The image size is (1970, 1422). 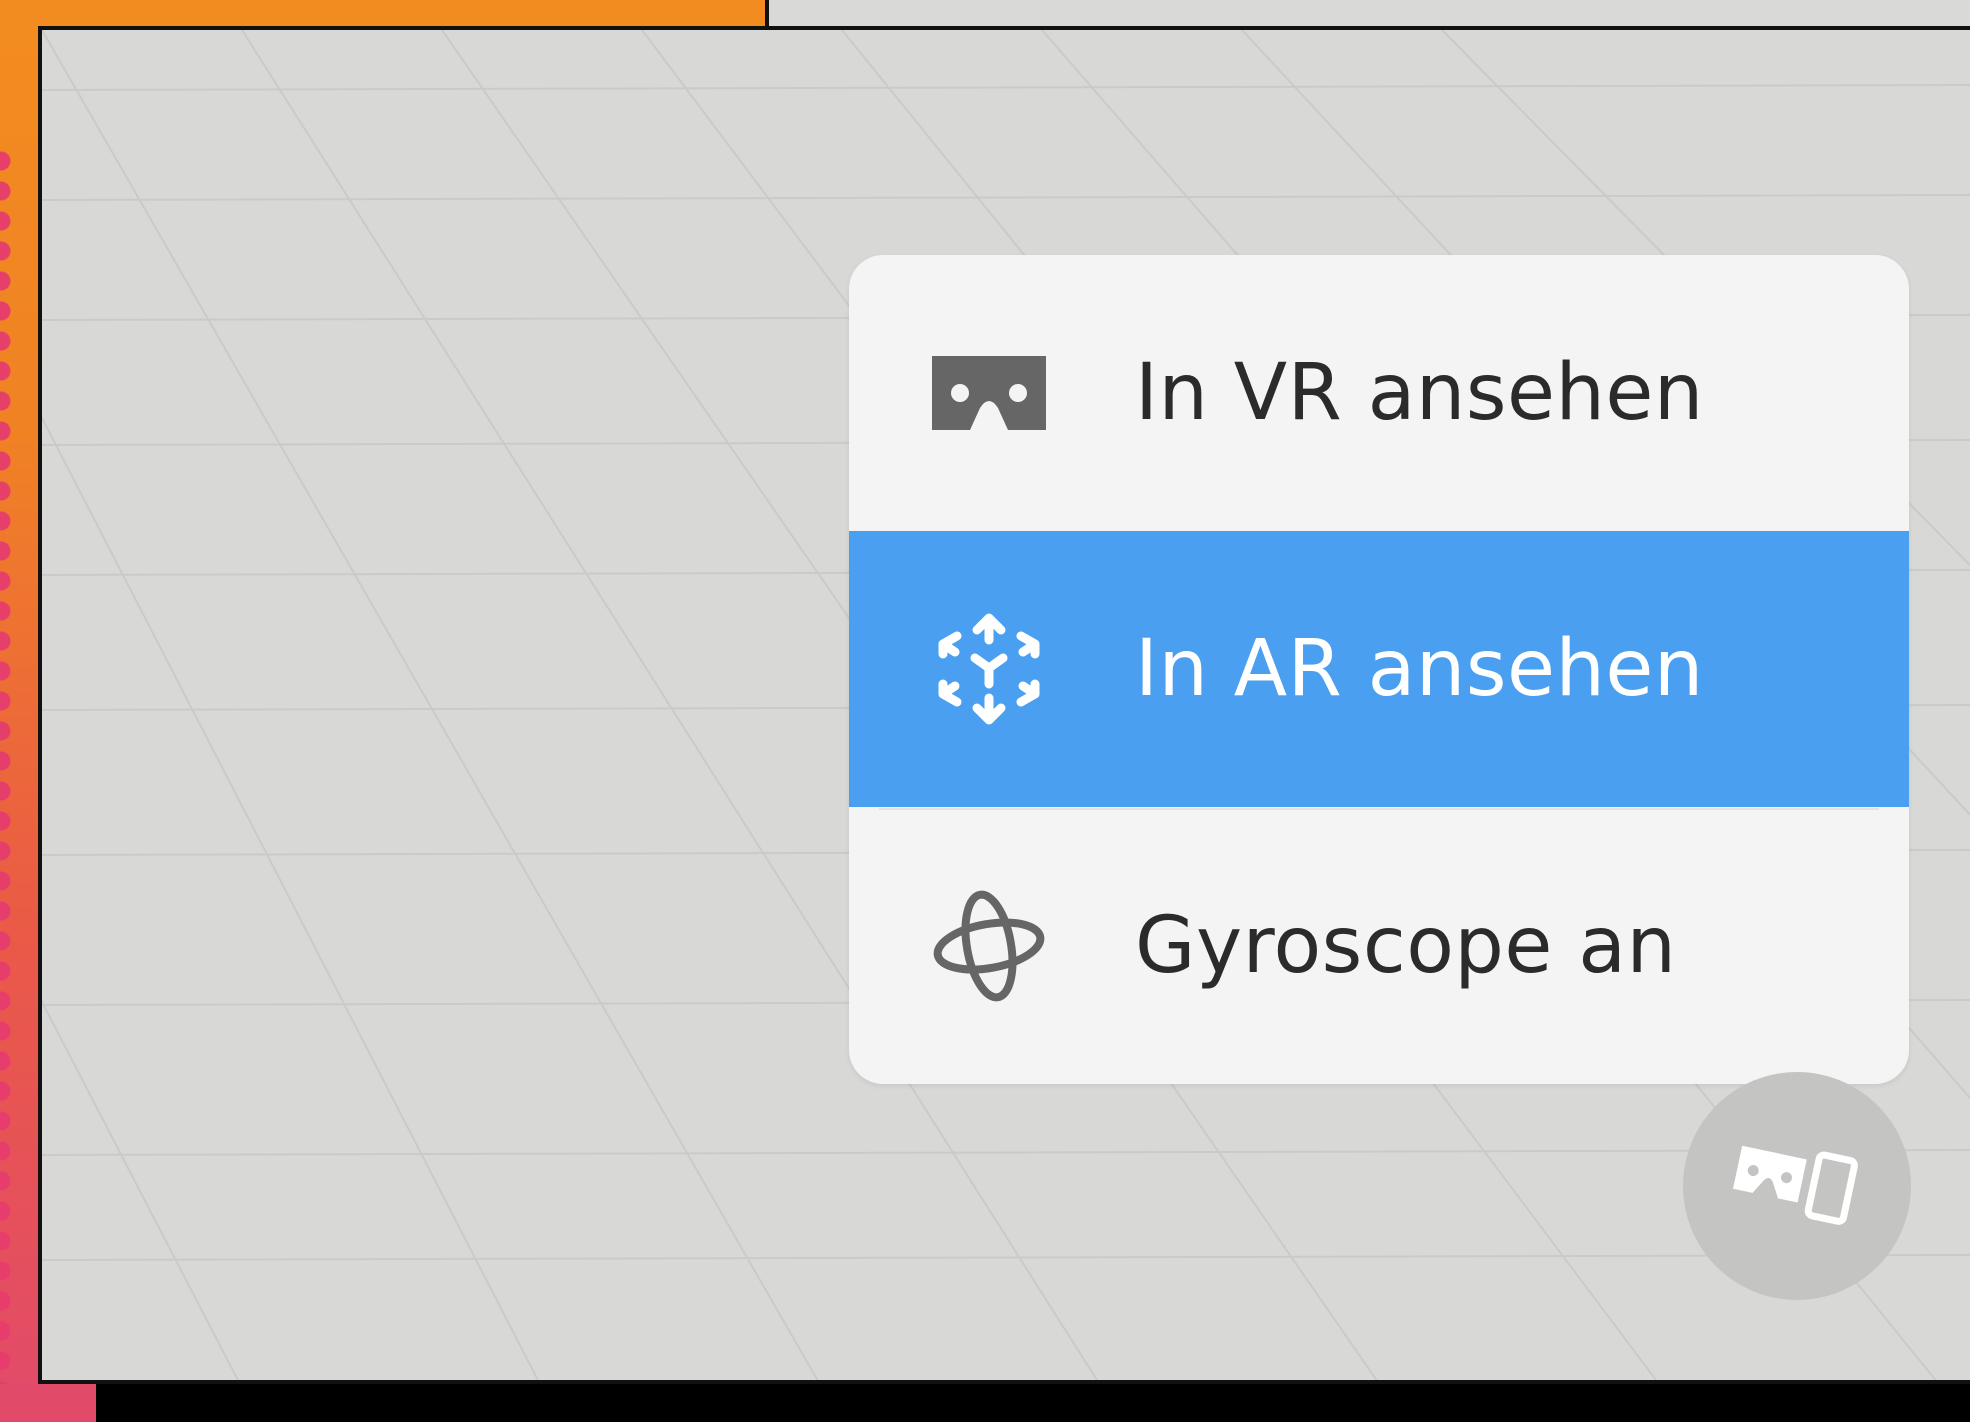 What do you see at coordinates (1419, 393) in the screenshot?
I see `menu-item-vr-label: In VR ansehen` at bounding box center [1419, 393].